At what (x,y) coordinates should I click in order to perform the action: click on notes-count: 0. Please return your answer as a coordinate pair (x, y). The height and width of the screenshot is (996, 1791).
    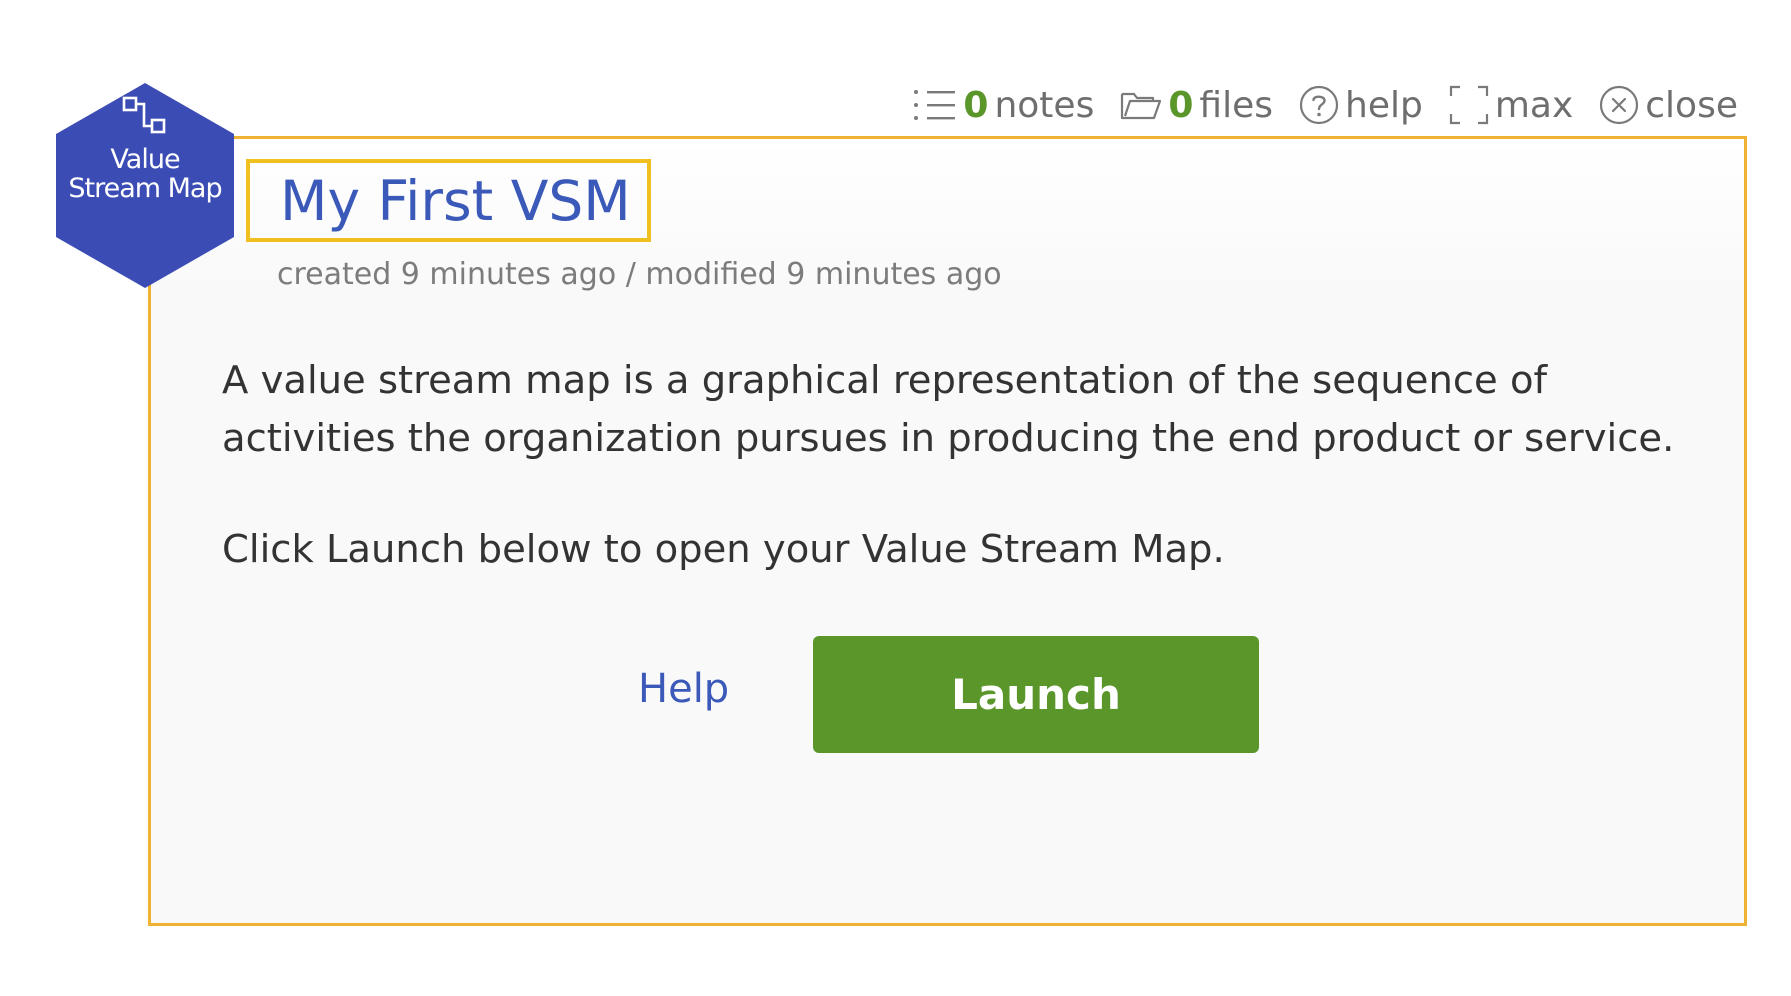
    Looking at the image, I should click on (976, 105).